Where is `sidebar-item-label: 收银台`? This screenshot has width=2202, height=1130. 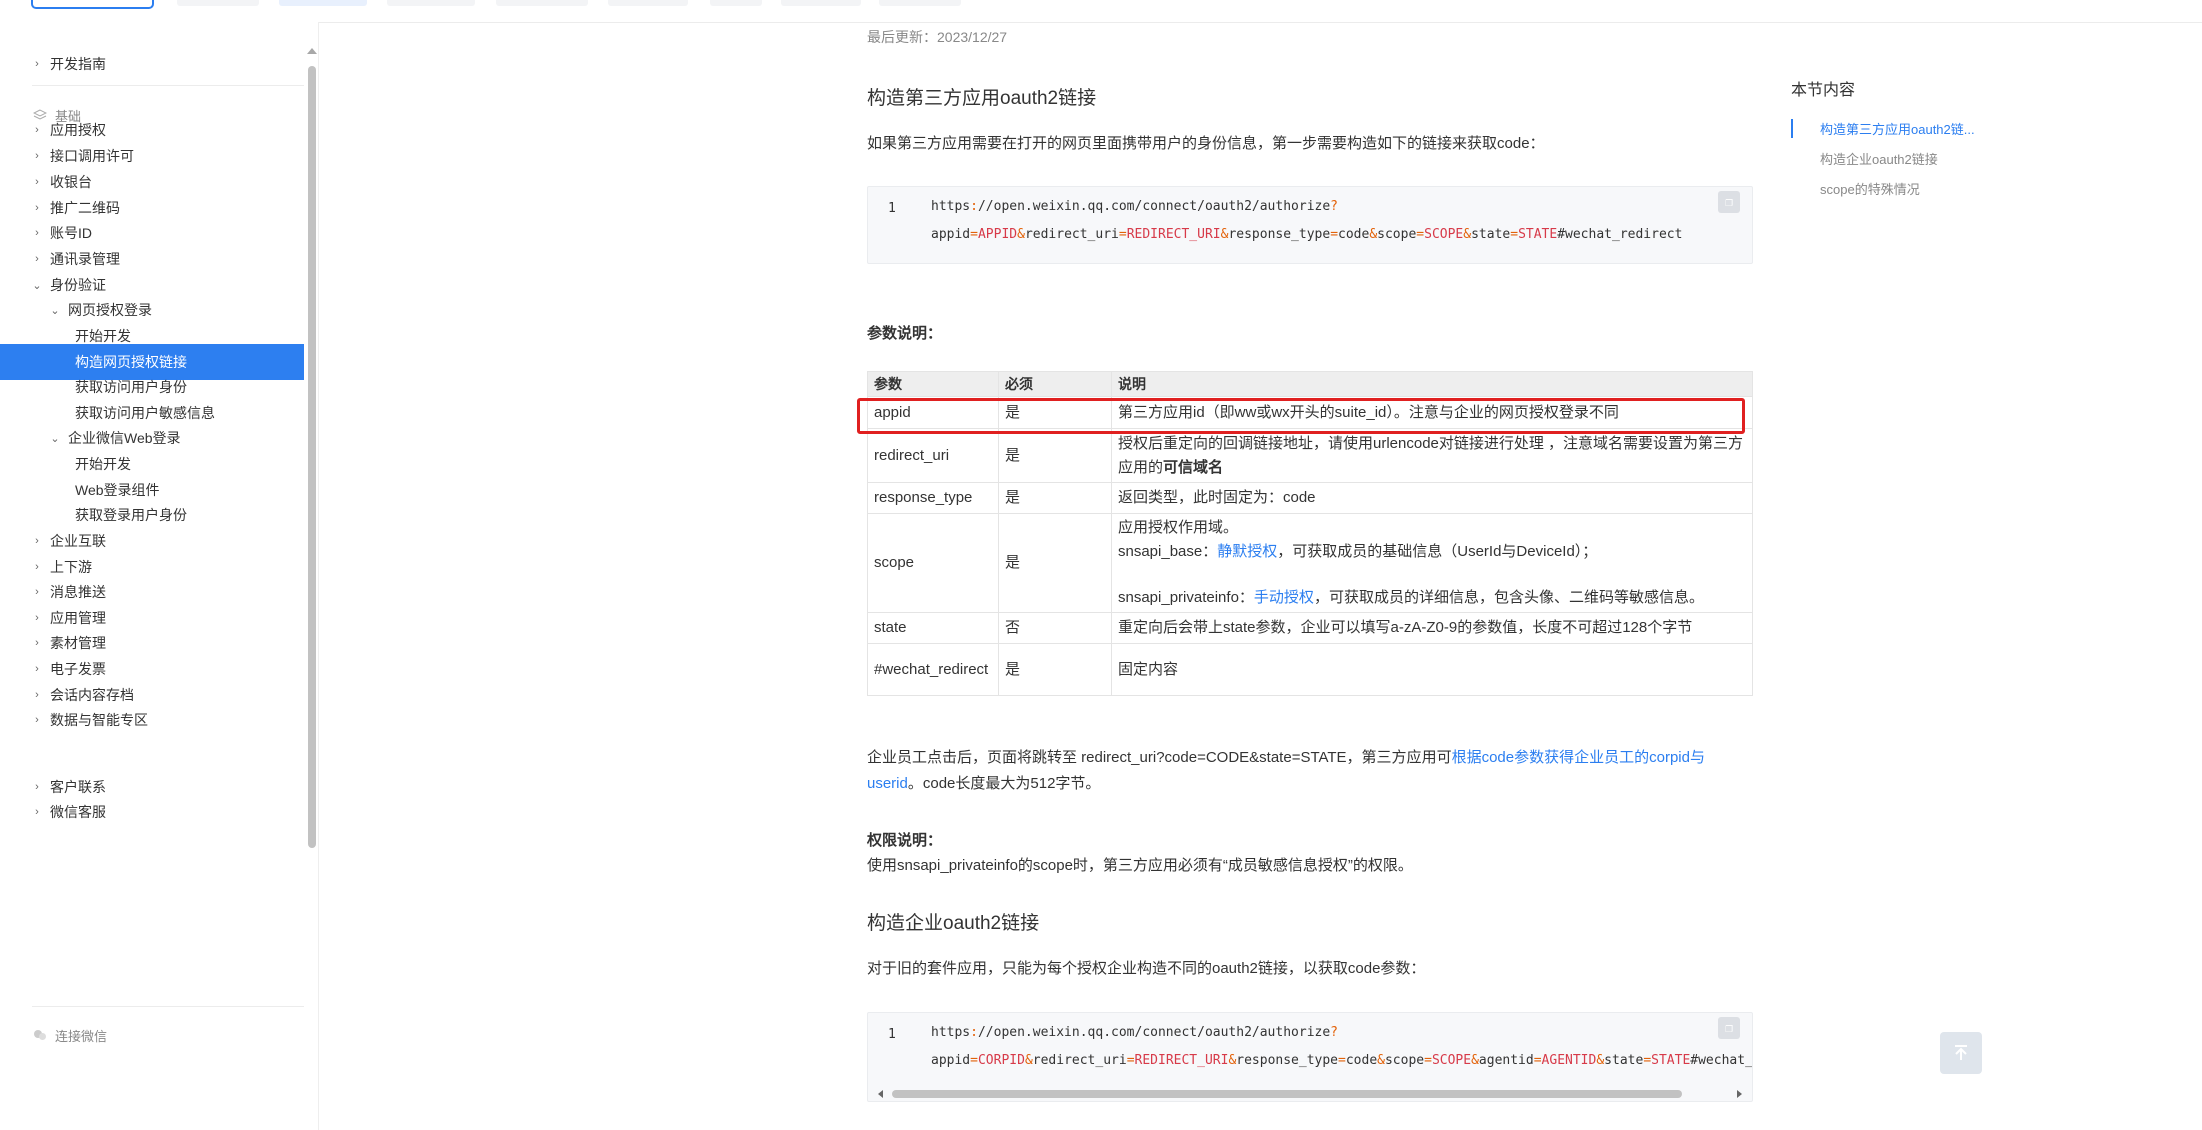
sidebar-item-label: 收银台 is located at coordinates (71, 182).